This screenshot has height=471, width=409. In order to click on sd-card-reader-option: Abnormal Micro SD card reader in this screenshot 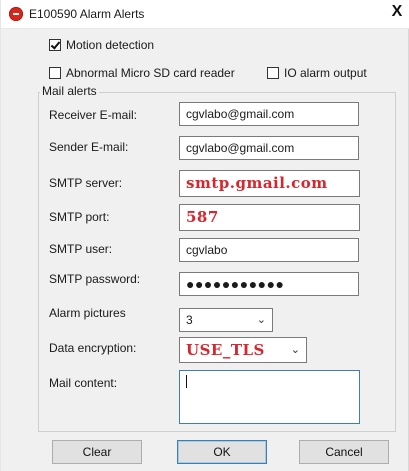, I will do `click(142, 73)`.